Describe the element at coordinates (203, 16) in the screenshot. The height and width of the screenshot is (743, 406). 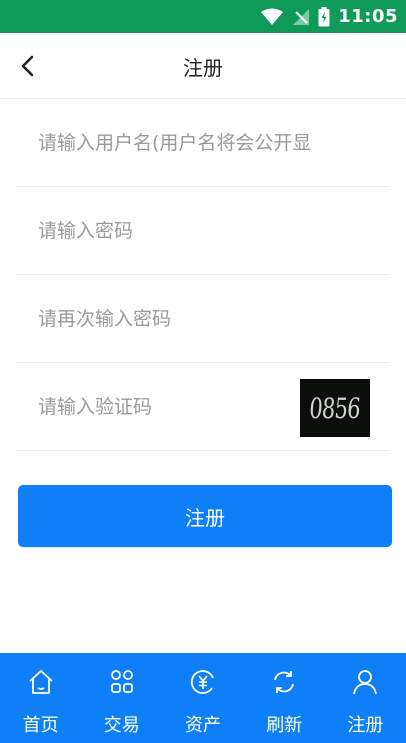
I see `status-bar: 11:05` at that location.